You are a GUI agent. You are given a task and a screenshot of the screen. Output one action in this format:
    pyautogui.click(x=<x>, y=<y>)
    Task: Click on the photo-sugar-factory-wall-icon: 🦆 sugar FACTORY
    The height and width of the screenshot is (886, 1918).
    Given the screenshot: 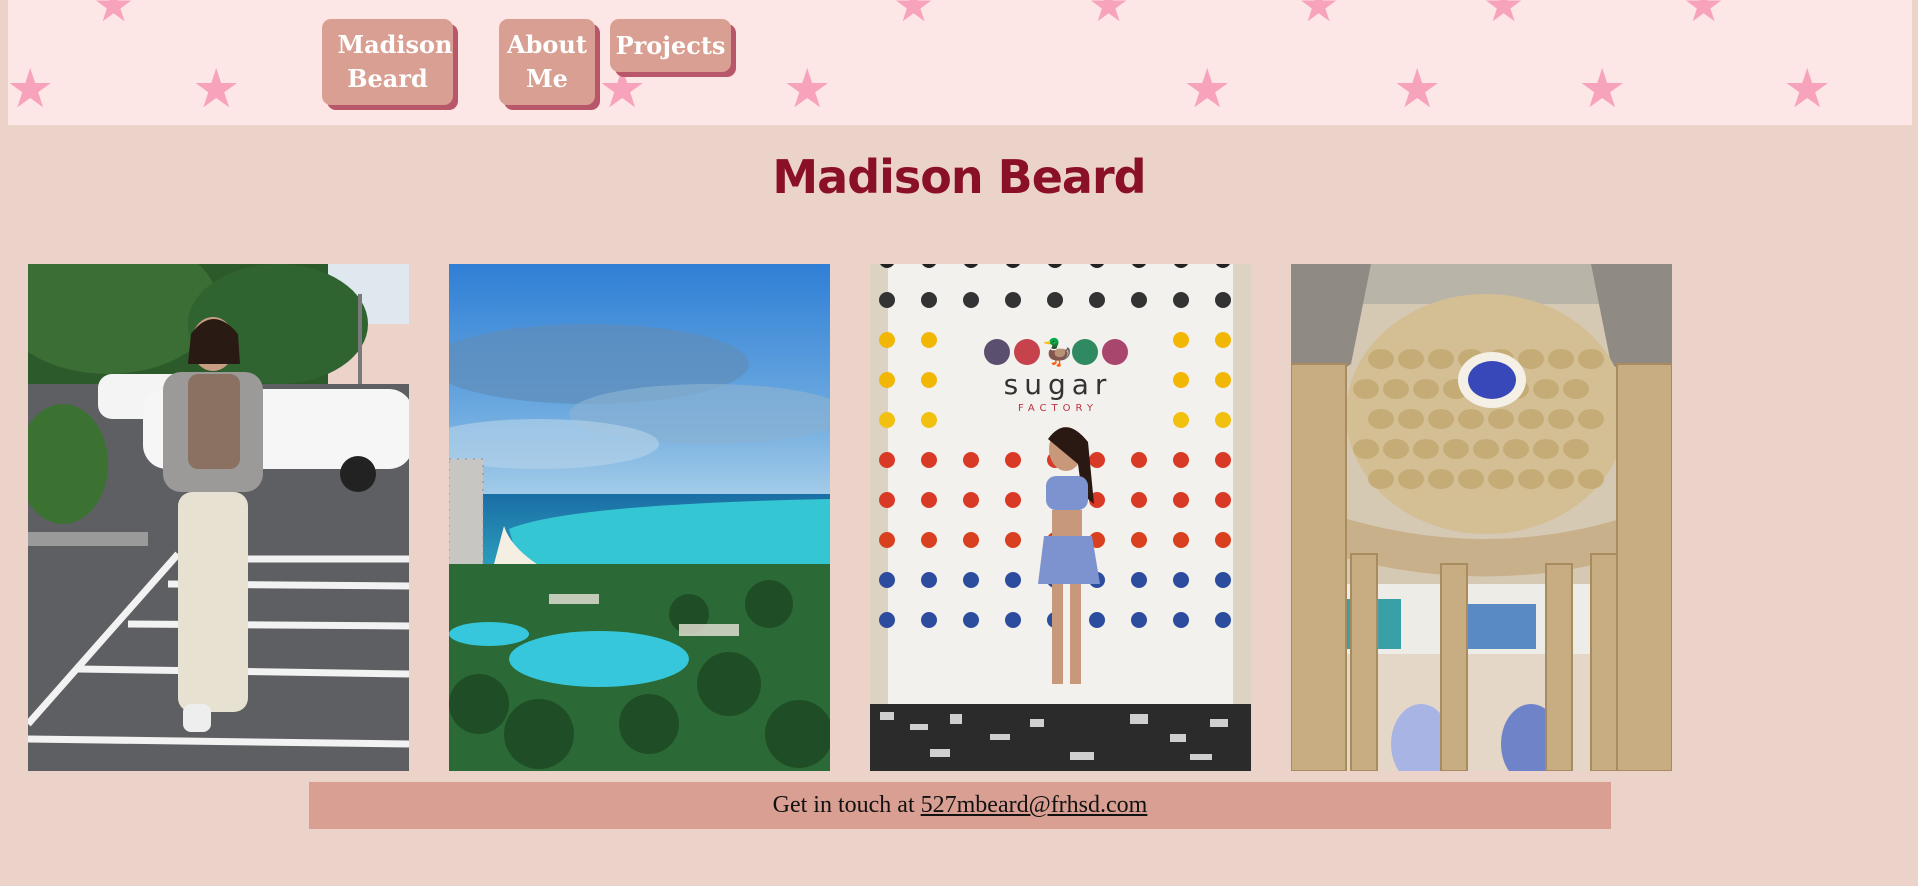 What is the action you would take?
    pyautogui.click(x=1060, y=517)
    